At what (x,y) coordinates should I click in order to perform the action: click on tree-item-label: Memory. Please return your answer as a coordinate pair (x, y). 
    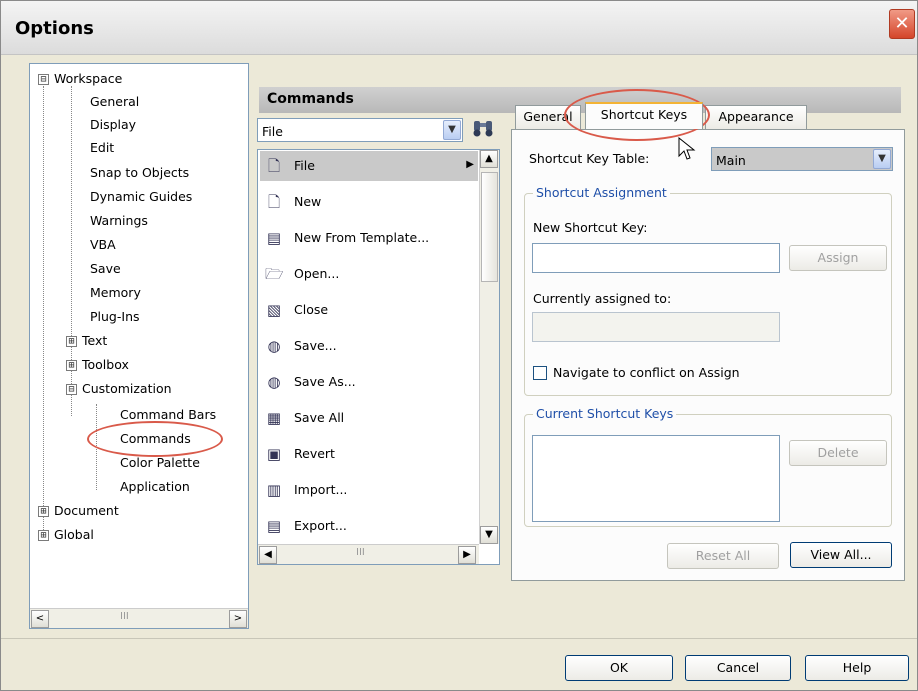
    Looking at the image, I should click on (115, 292).